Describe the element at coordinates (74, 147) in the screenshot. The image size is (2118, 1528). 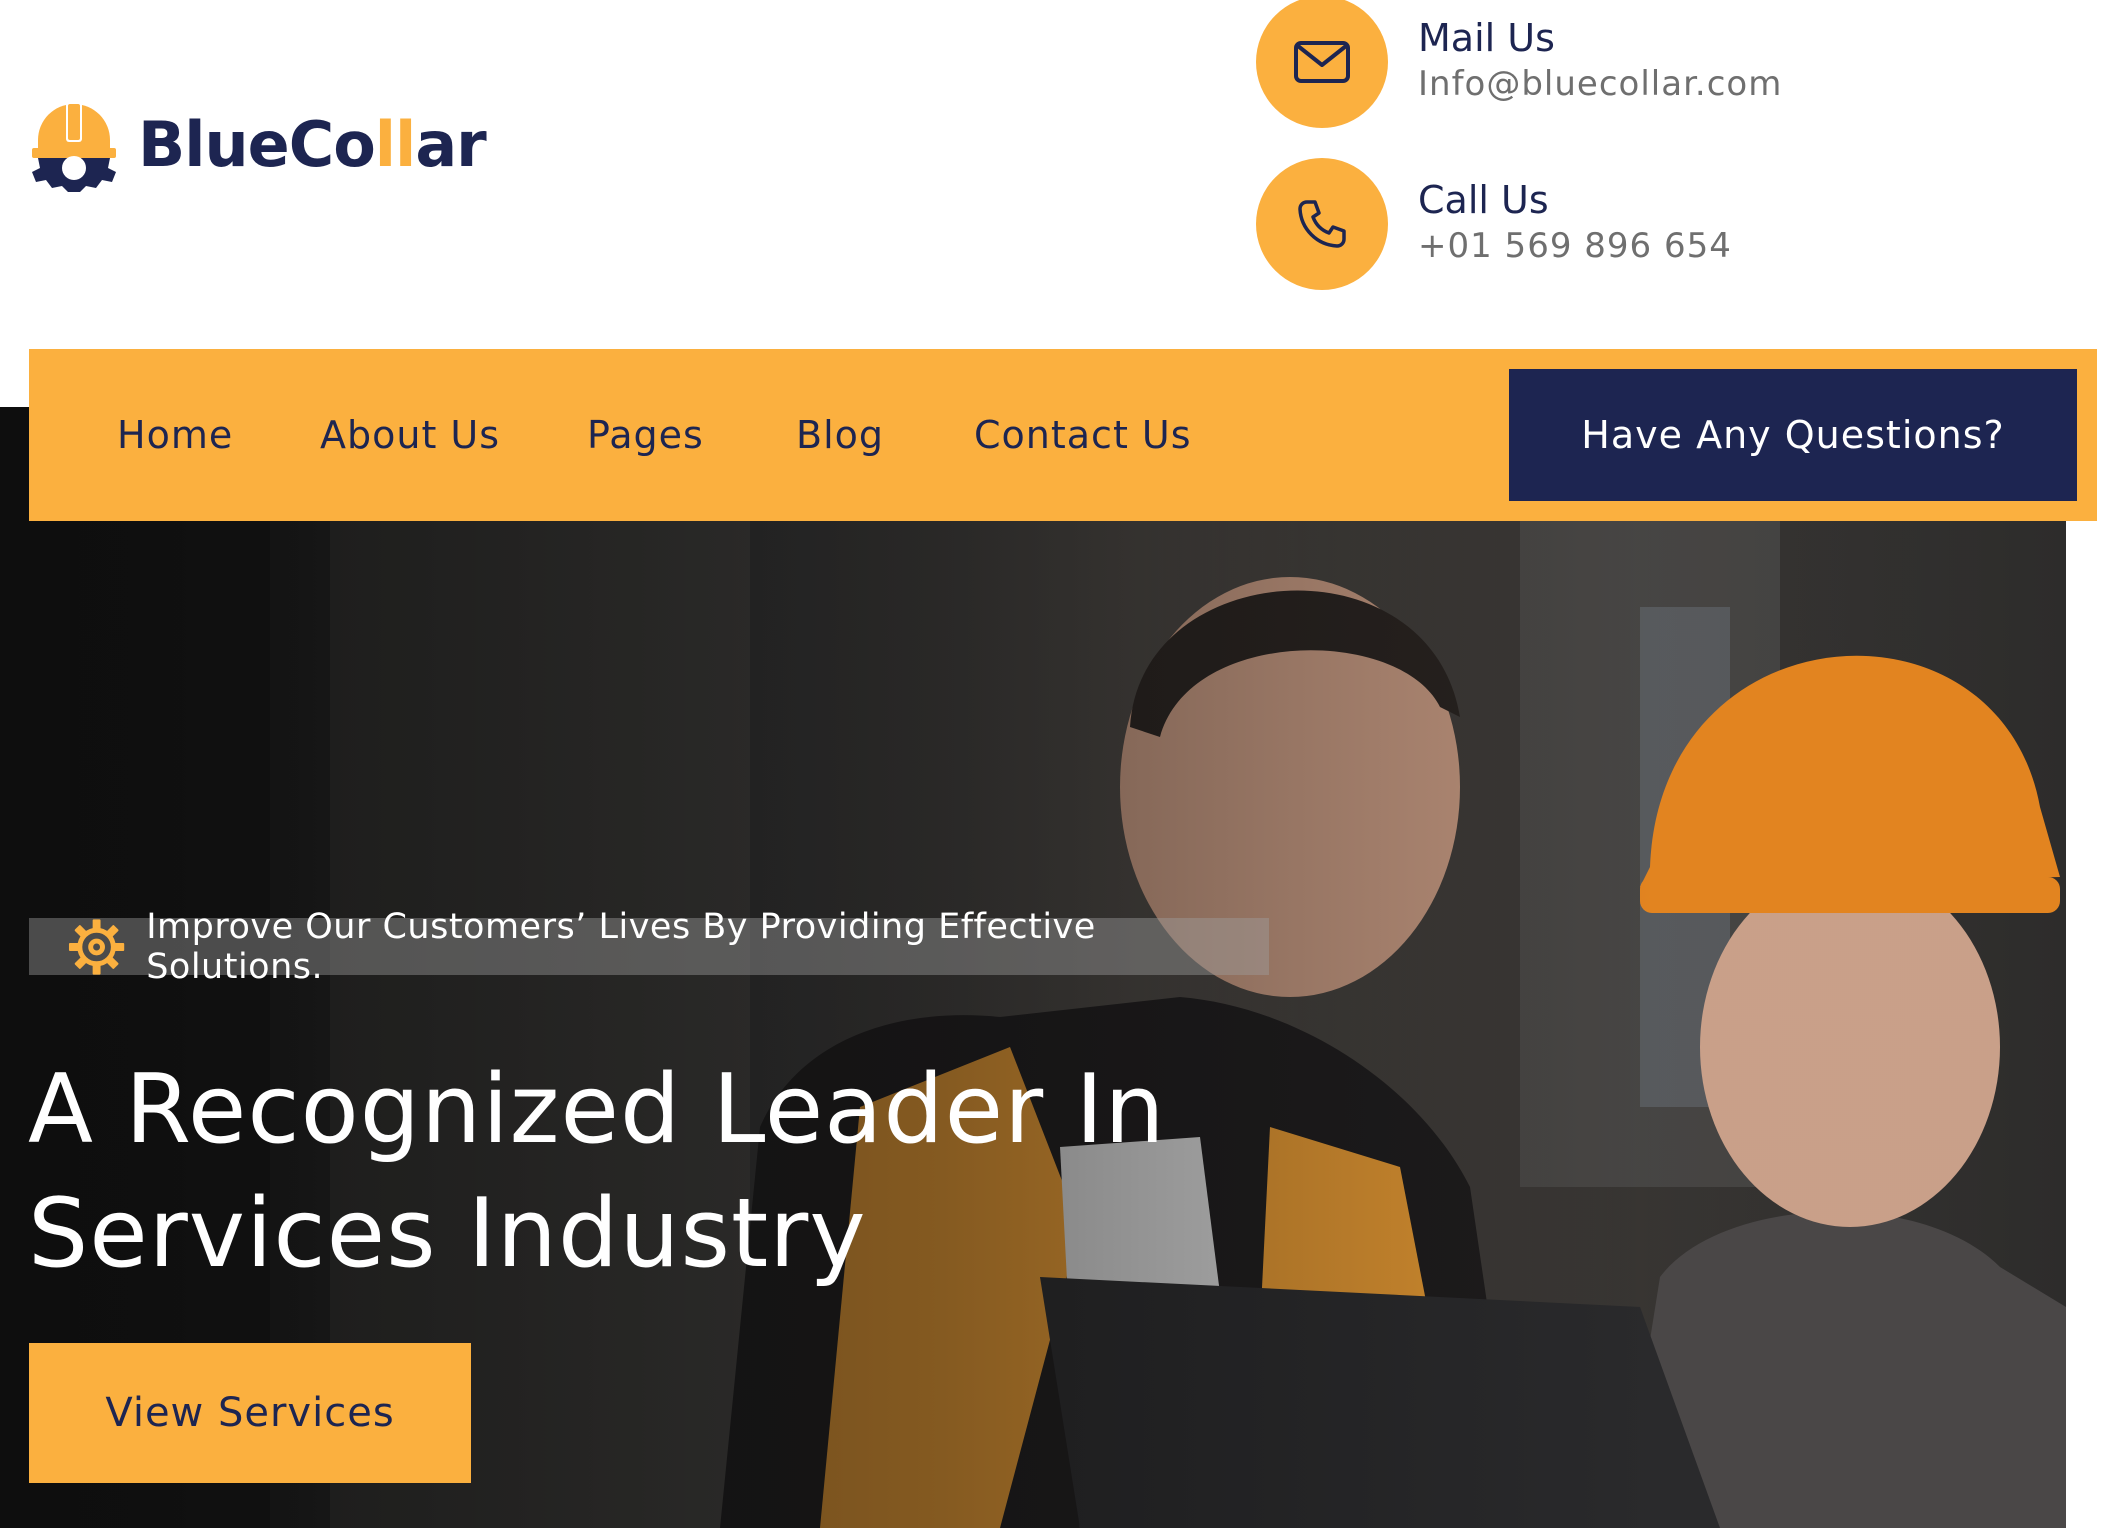
I see `hardhat-gear-icon` at that location.